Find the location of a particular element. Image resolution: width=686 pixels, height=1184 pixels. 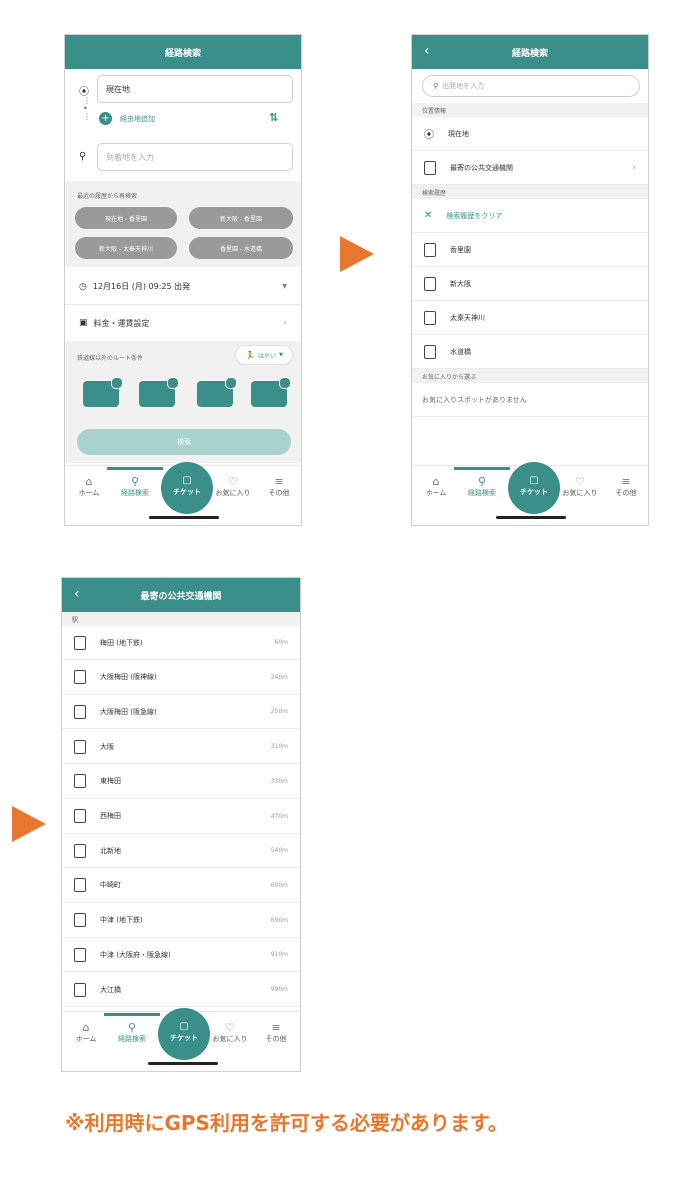

search-button-label: 検索 is located at coordinates (184, 442).